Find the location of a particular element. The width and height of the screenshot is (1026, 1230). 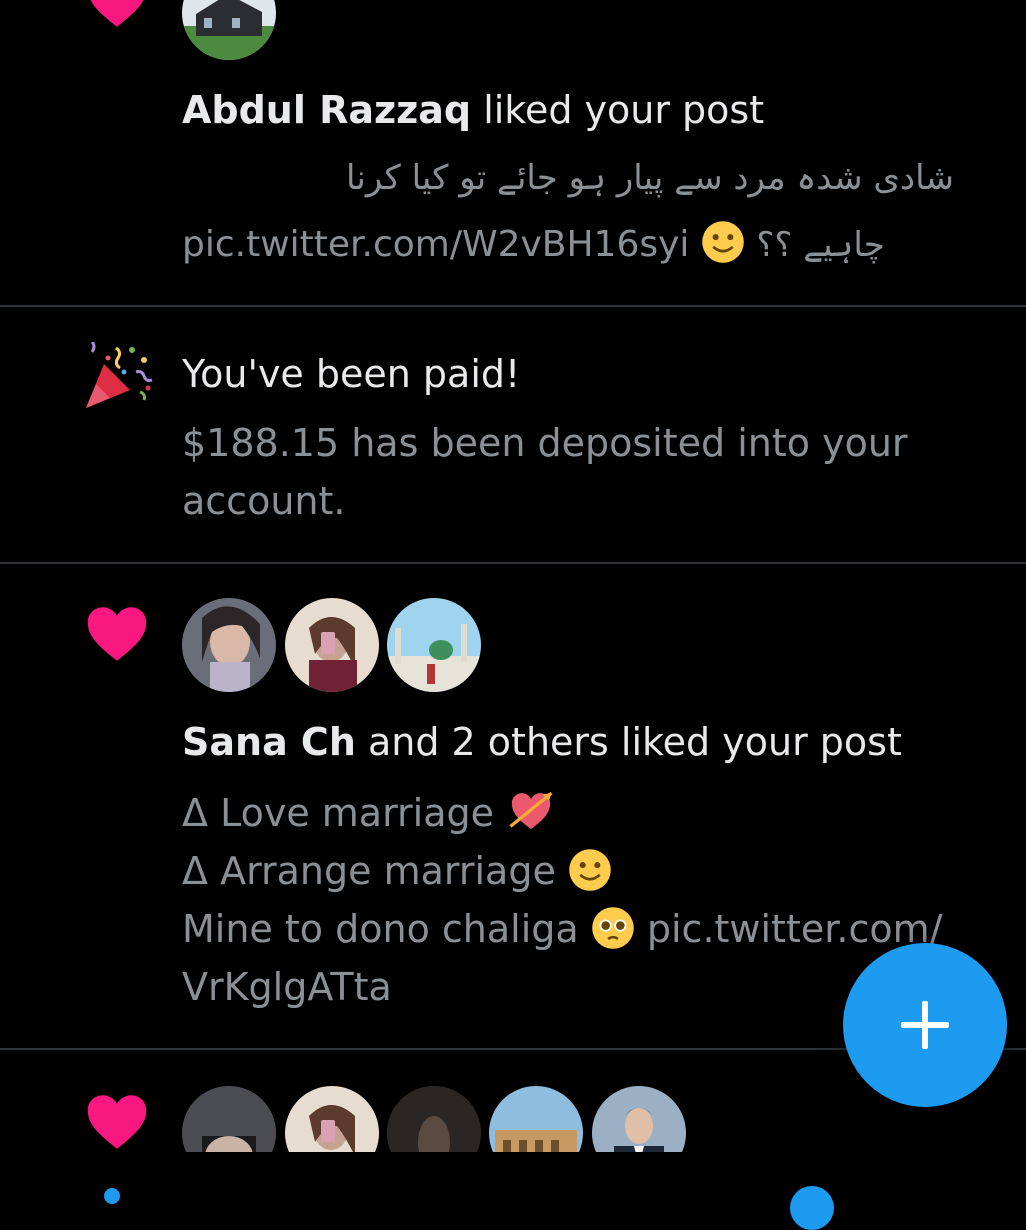

post-text-line-2: Δ Arrange marriage is located at coordinates (577, 871).